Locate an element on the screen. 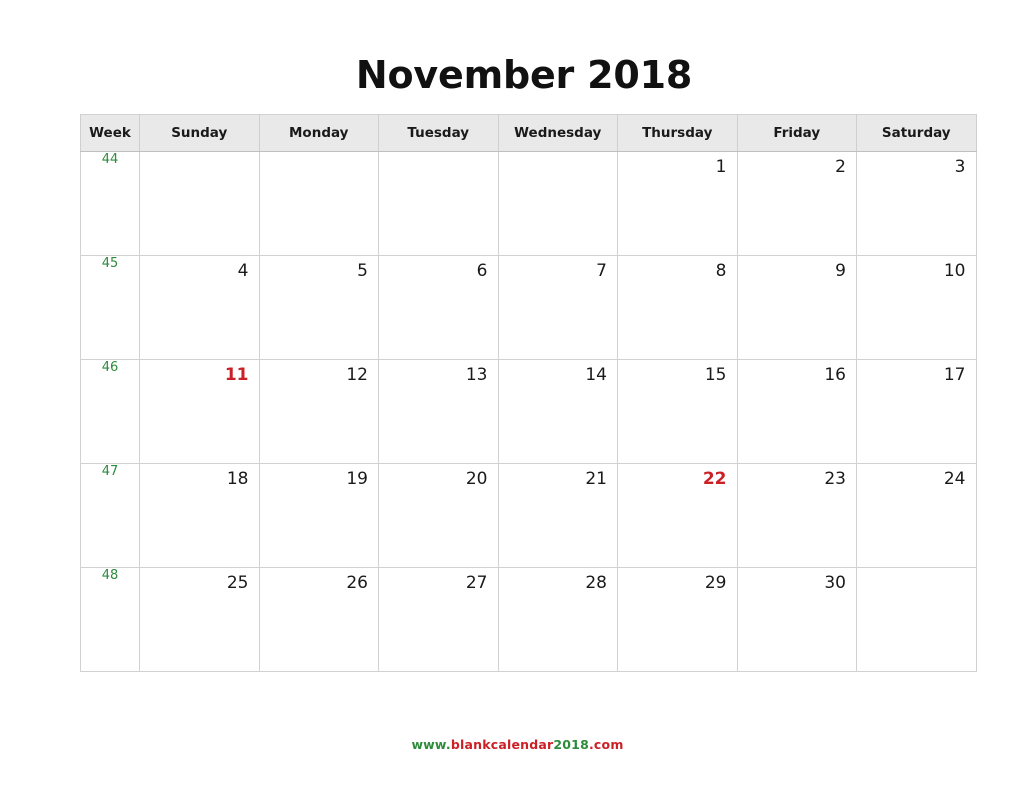 This screenshot has height=800, width=1035. day-number: 29 is located at coordinates (715, 583).